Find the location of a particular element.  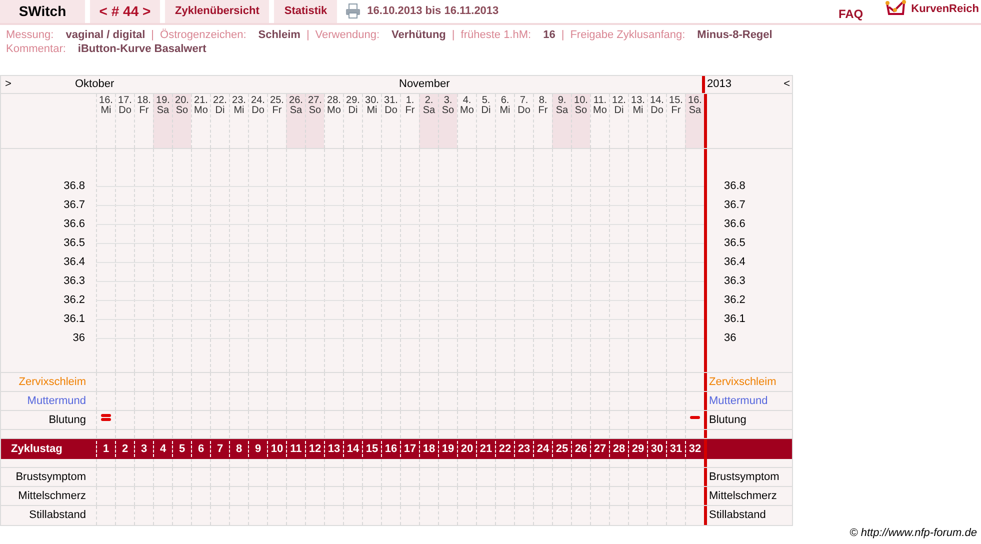

year-label: 2013 is located at coordinates (719, 84).